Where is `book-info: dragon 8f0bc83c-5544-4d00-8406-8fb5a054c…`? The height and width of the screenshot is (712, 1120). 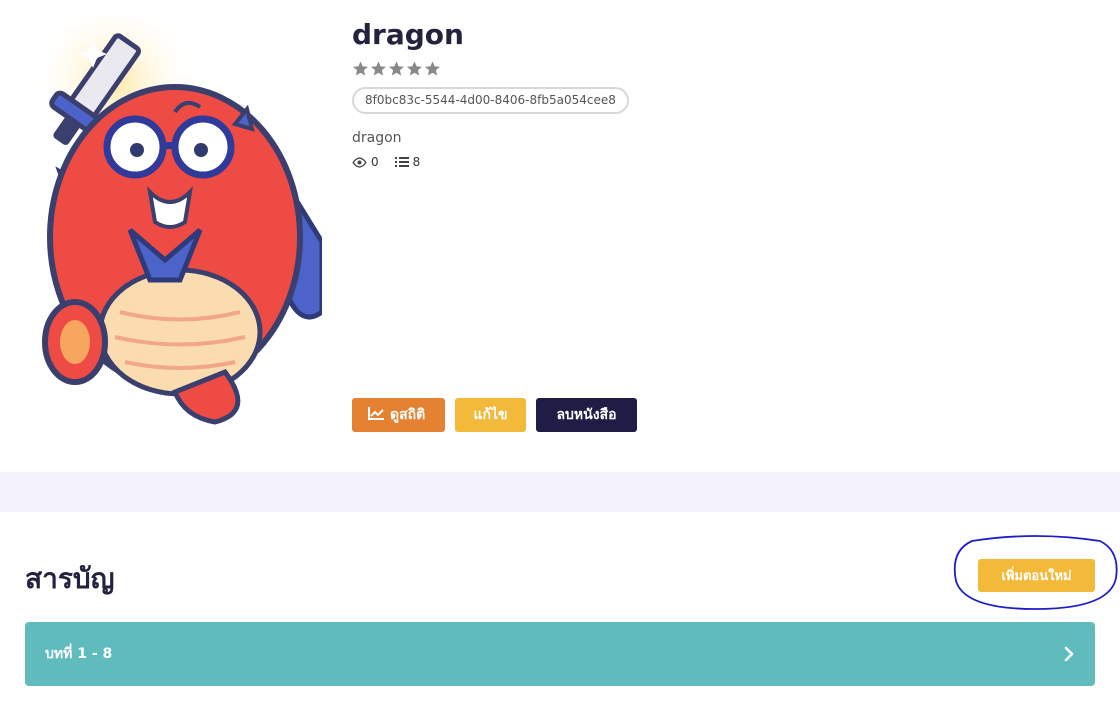 book-info: dragon 8f0bc83c-5544-4d00-8406-8fb5a054c… is located at coordinates (722, 93).